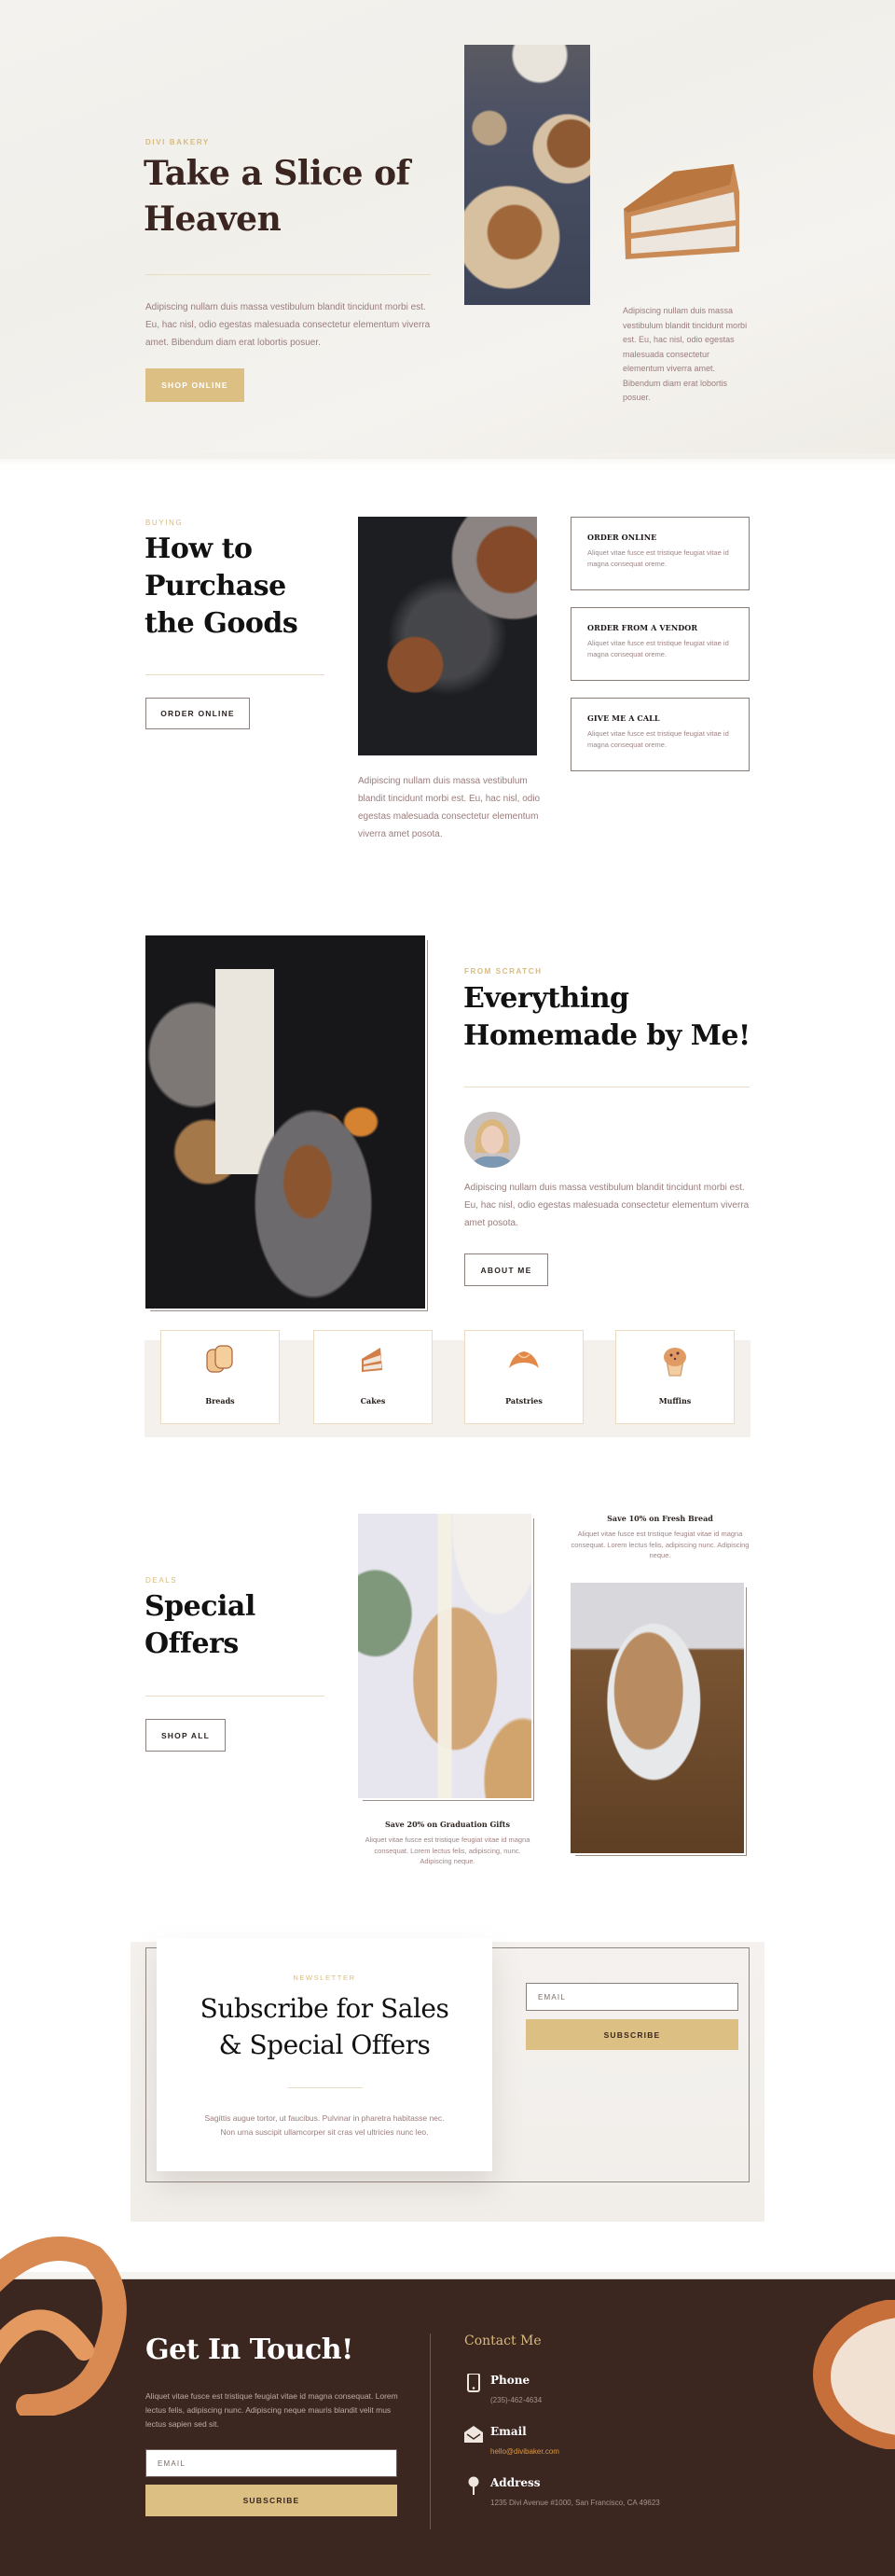 The image size is (895, 2576). I want to click on newsletter-email-input, so click(632, 1997).